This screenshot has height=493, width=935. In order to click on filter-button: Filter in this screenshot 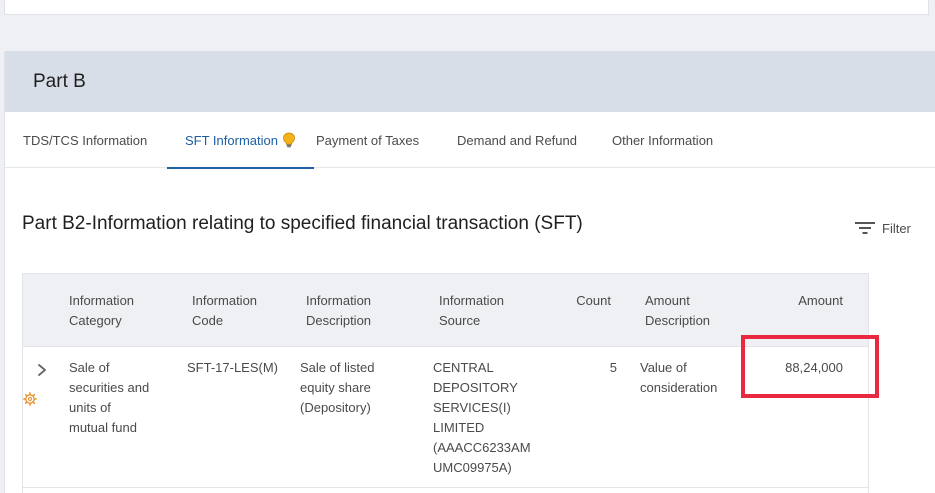, I will do `click(882, 228)`.